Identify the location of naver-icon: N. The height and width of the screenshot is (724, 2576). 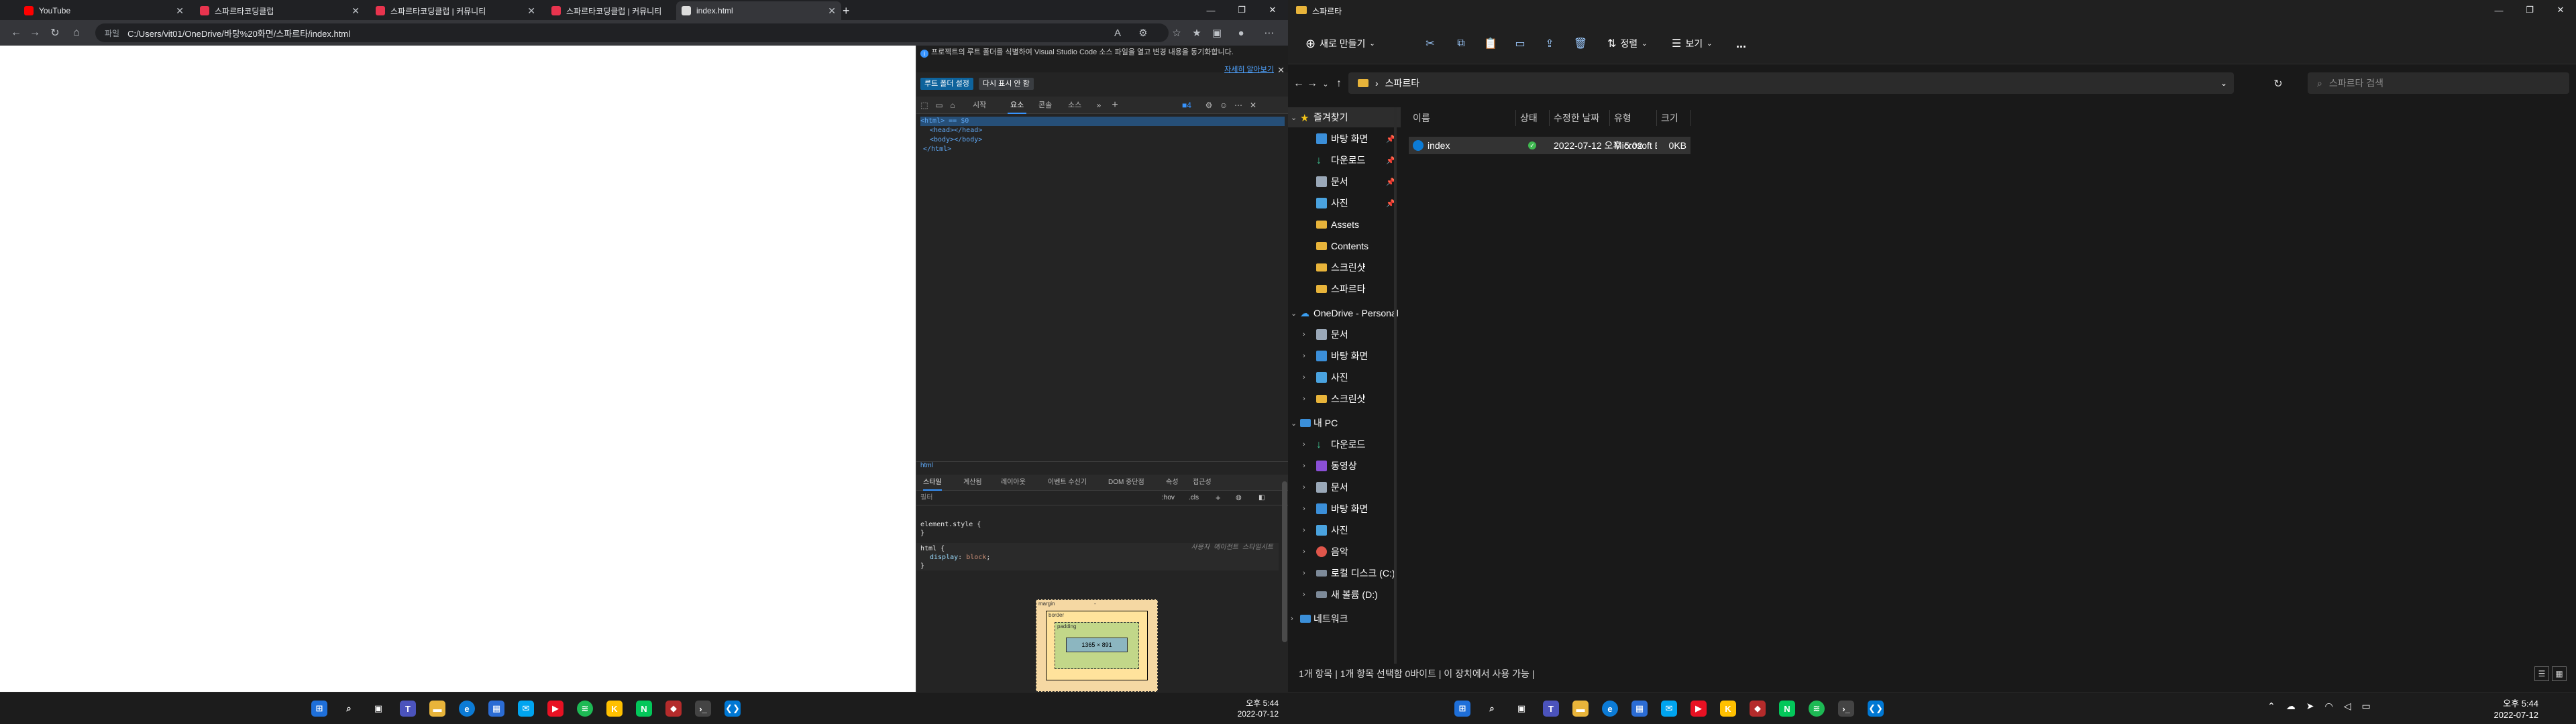
(644, 709).